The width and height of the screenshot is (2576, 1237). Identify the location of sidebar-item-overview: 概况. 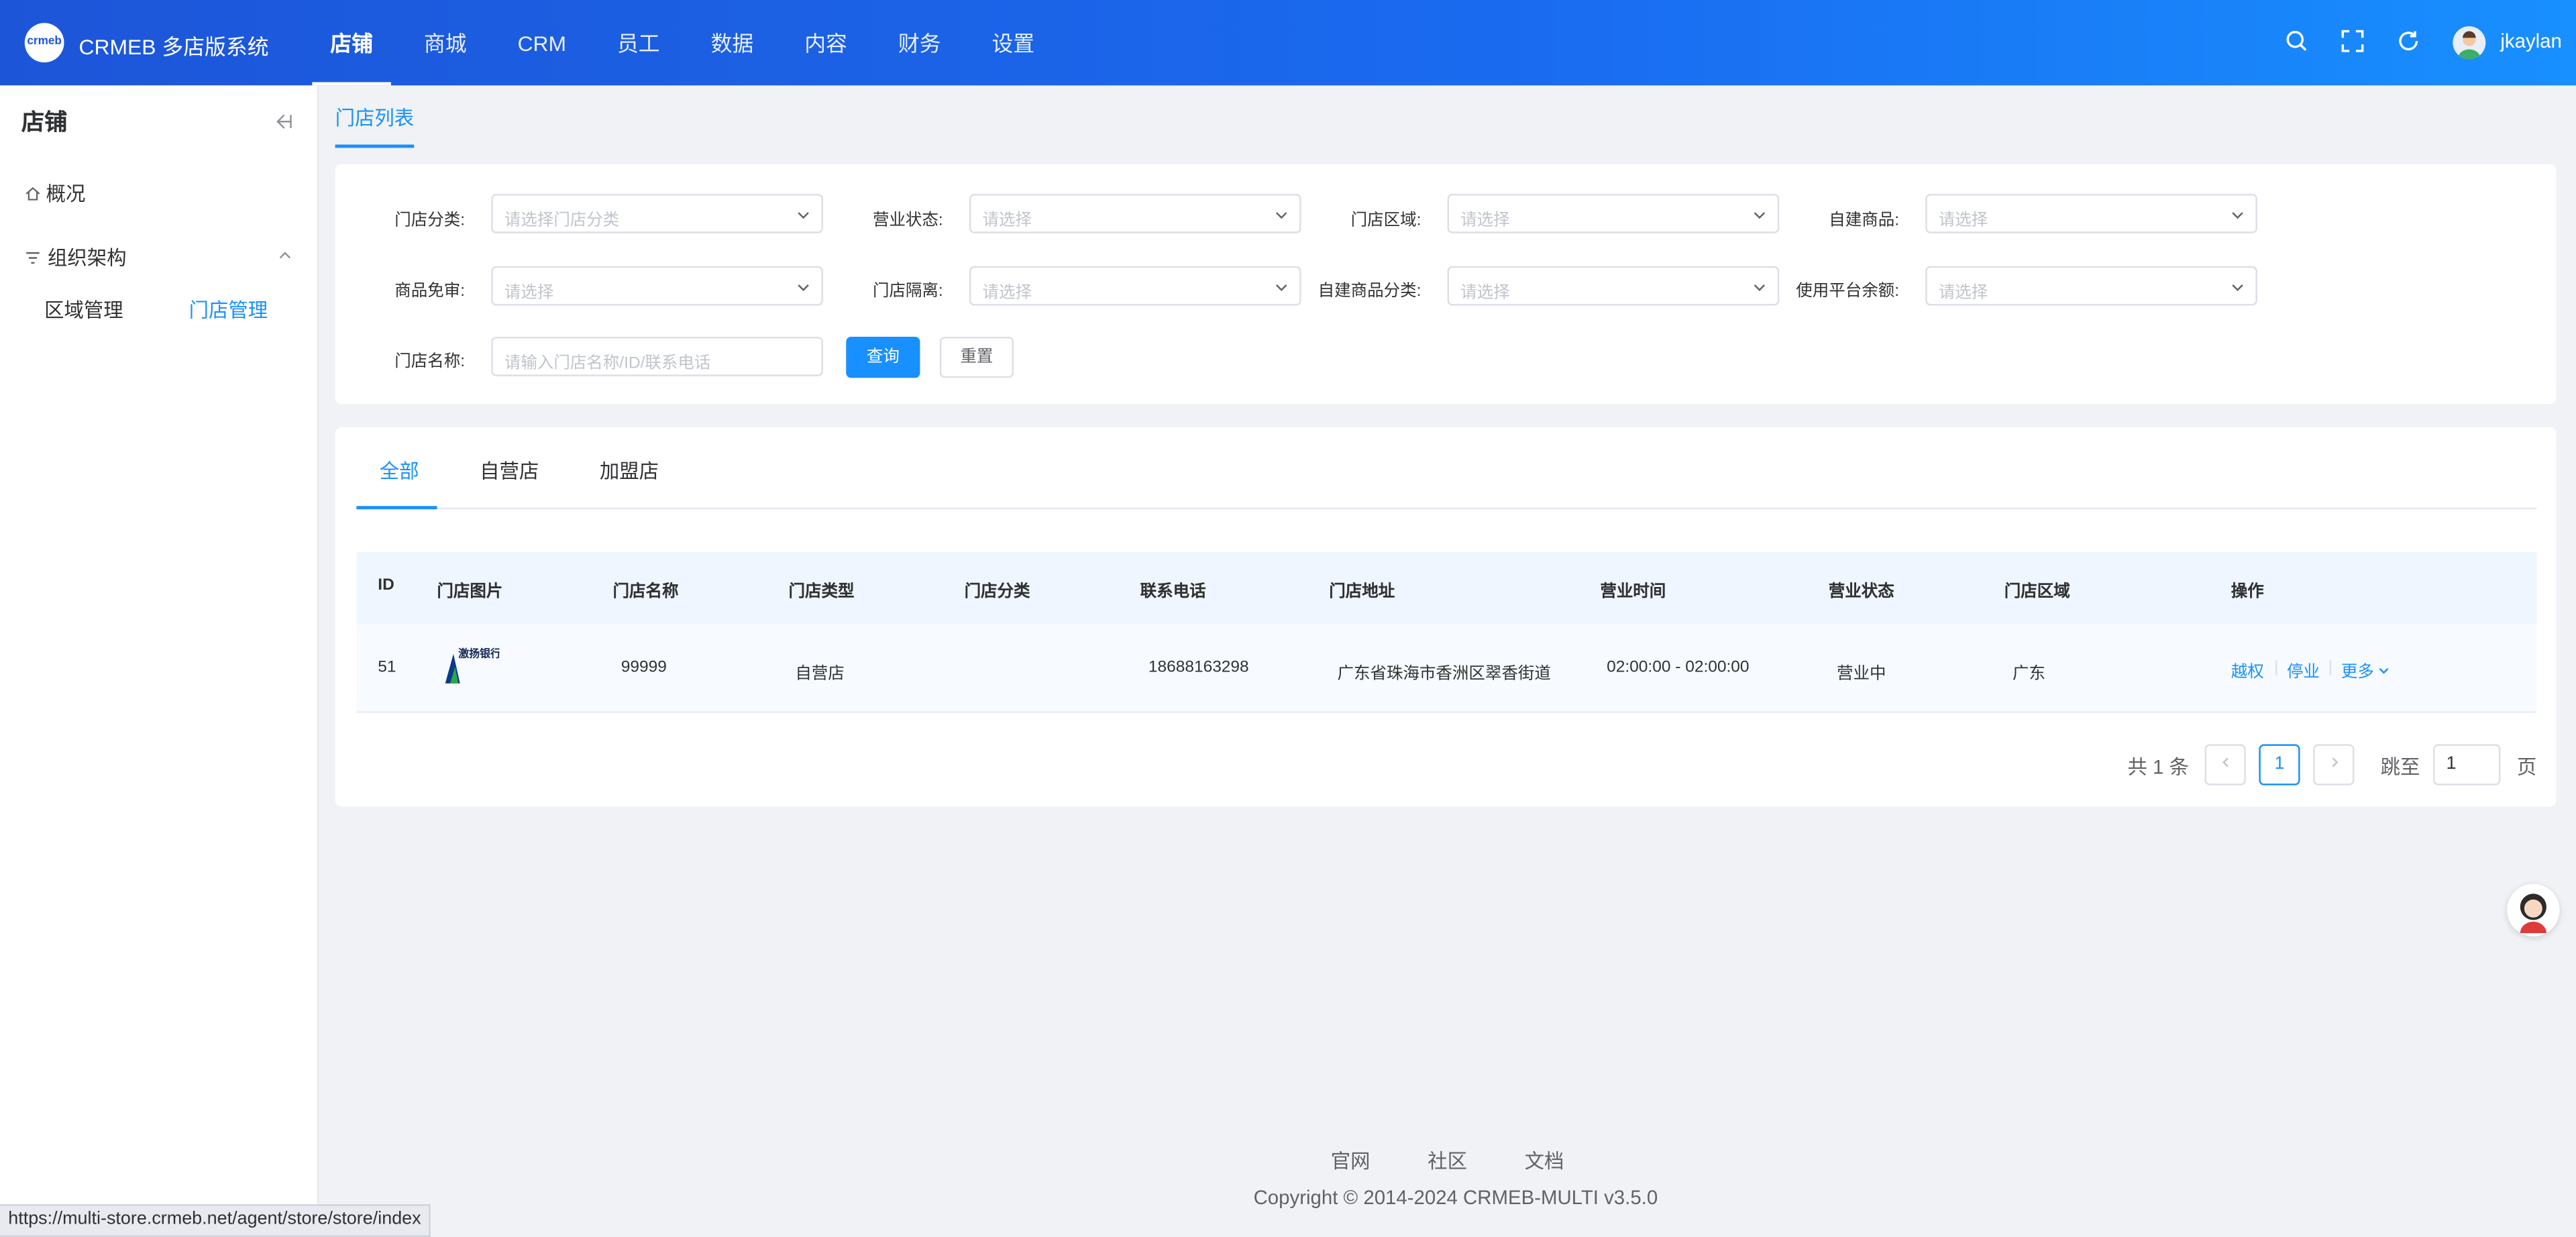
(55, 193).